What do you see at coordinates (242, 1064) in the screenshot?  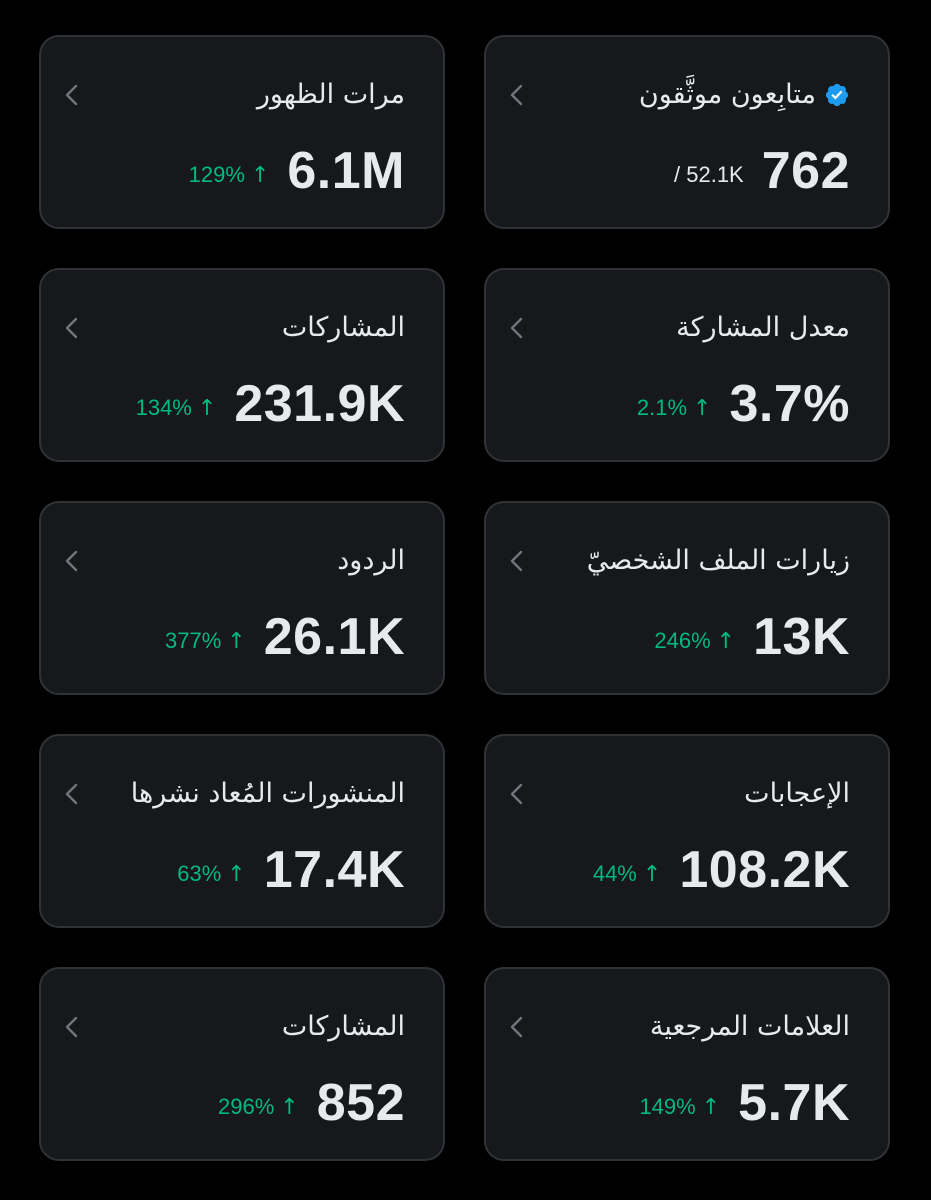 I see `shares-card: المشاركات 296% ↑ 852` at bounding box center [242, 1064].